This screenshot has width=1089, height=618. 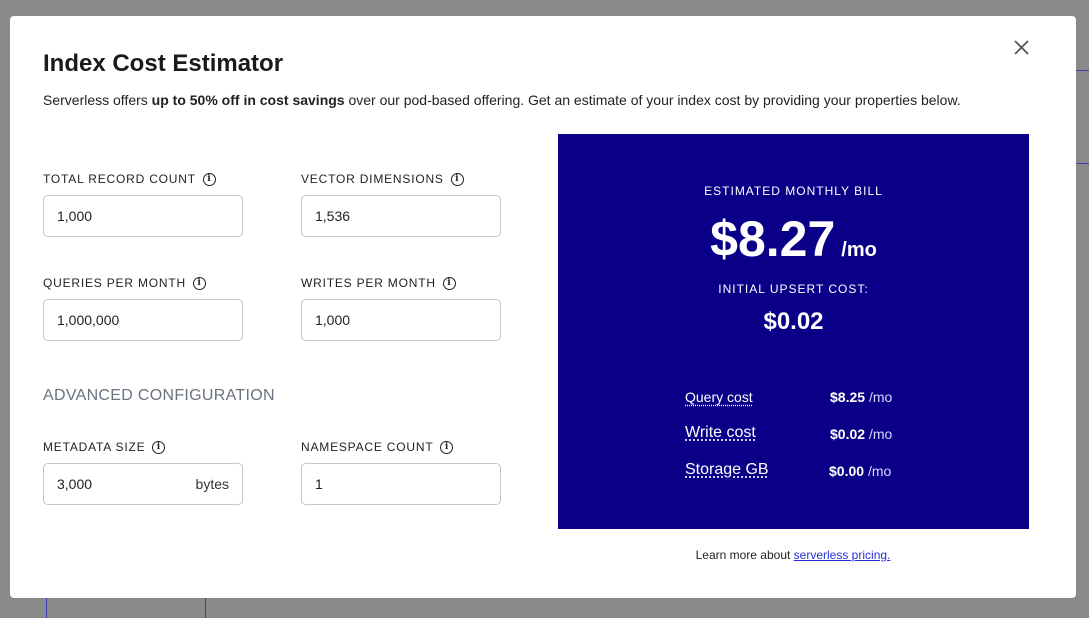 What do you see at coordinates (372, 179) in the screenshot?
I see `vector-dimensions-label: VECTOR DIMENSIONS` at bounding box center [372, 179].